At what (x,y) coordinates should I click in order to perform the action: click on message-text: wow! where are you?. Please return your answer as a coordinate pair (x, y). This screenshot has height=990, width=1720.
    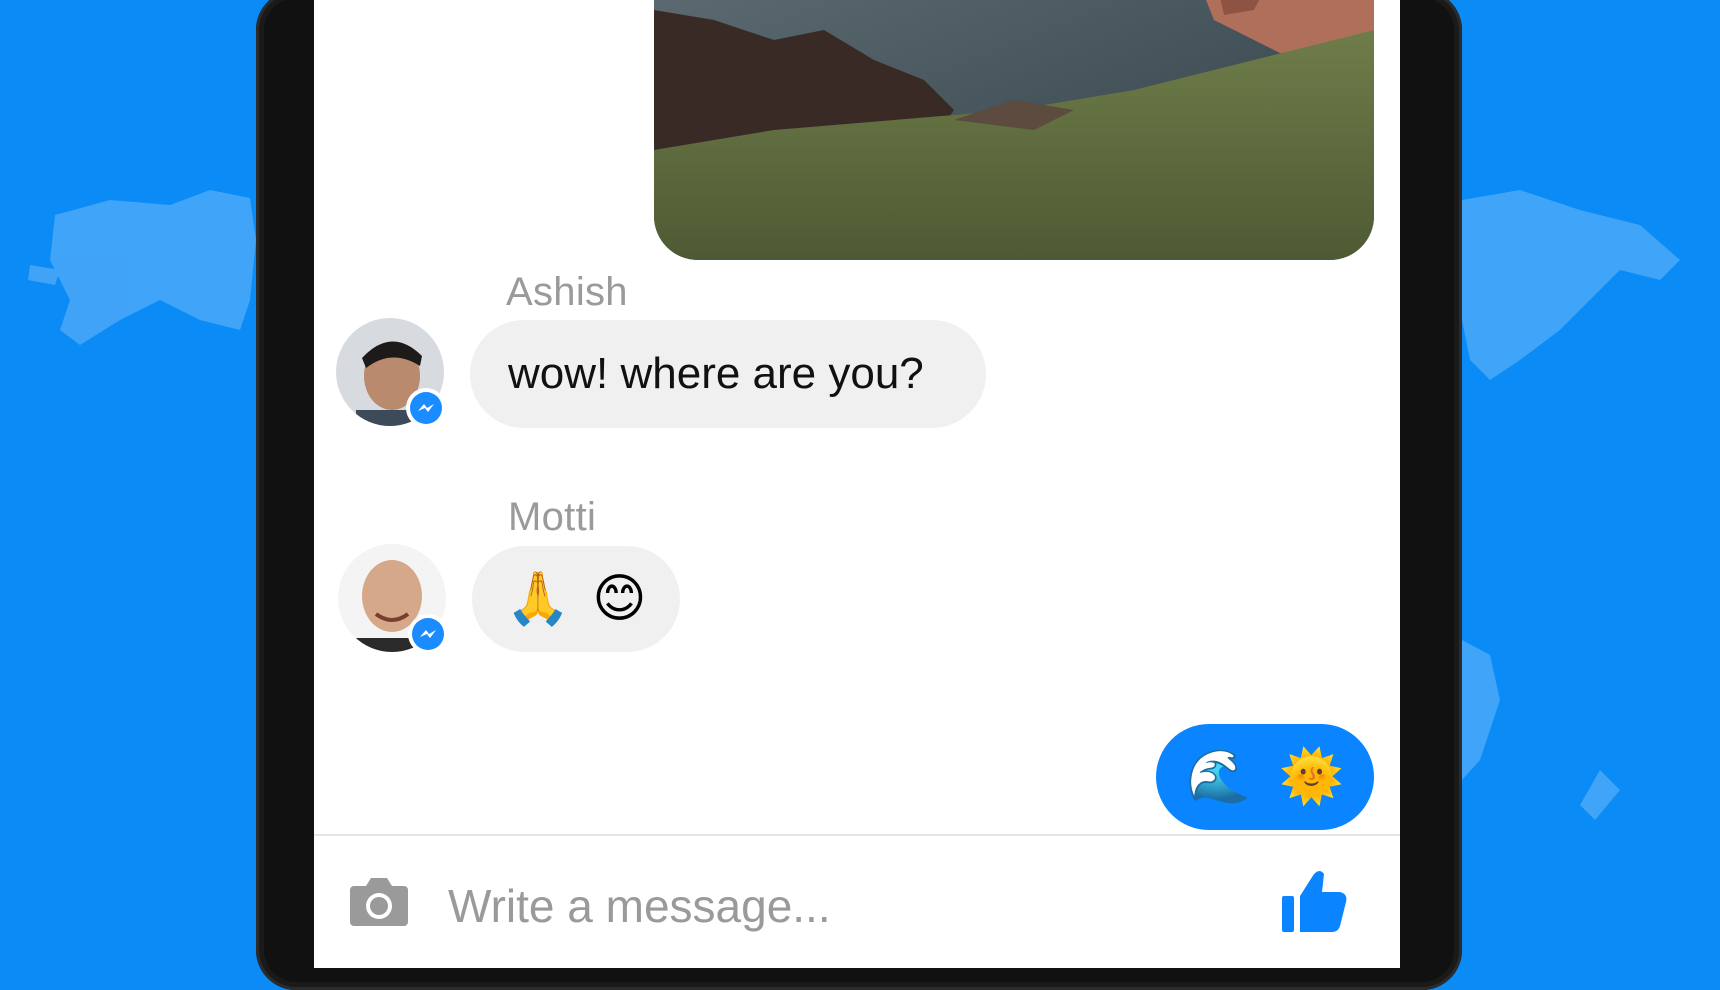
    Looking at the image, I should click on (716, 373).